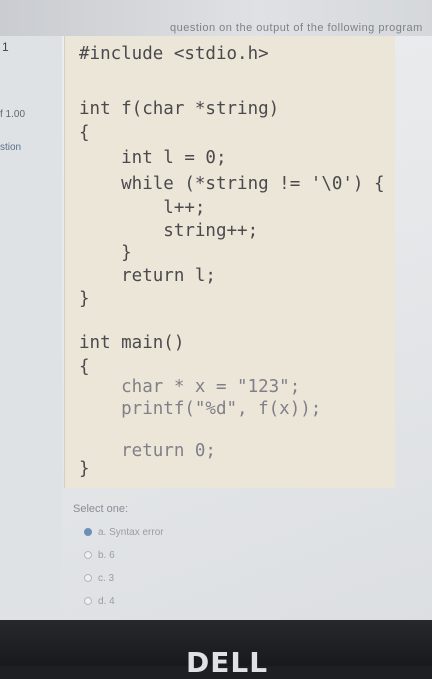 The width and height of the screenshot is (432, 679). I want to click on code-line: l++;, so click(142, 208).